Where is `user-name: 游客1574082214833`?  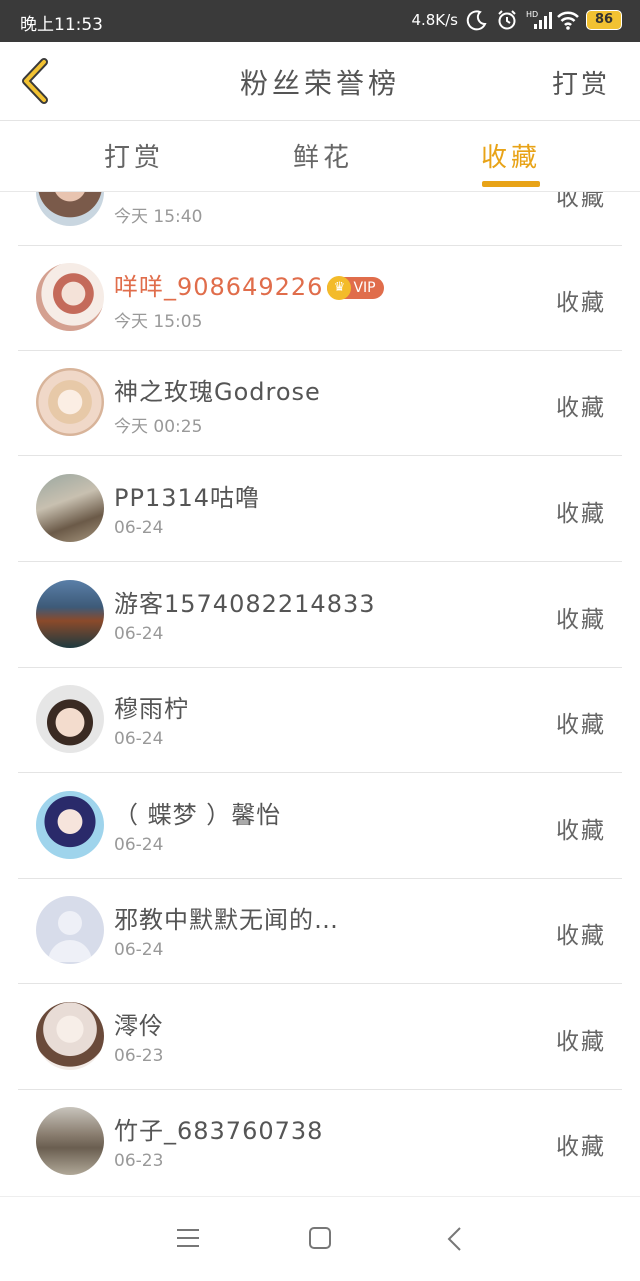 user-name: 游客1574082214833 is located at coordinates (245, 604).